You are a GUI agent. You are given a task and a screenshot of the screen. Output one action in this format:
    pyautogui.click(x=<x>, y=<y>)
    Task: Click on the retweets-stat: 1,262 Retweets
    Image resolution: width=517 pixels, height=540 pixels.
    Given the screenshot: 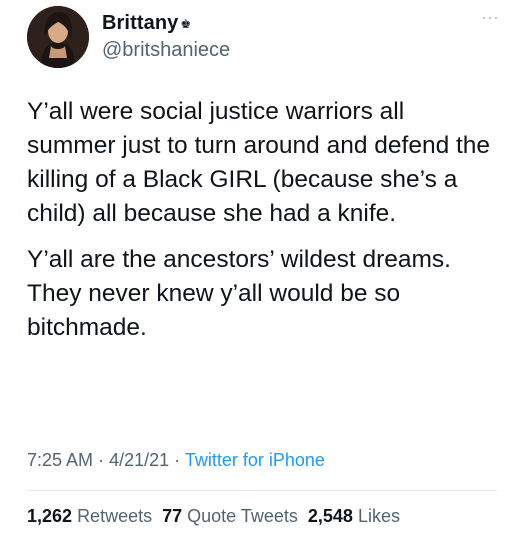 What is the action you would take?
    pyautogui.click(x=89, y=516)
    